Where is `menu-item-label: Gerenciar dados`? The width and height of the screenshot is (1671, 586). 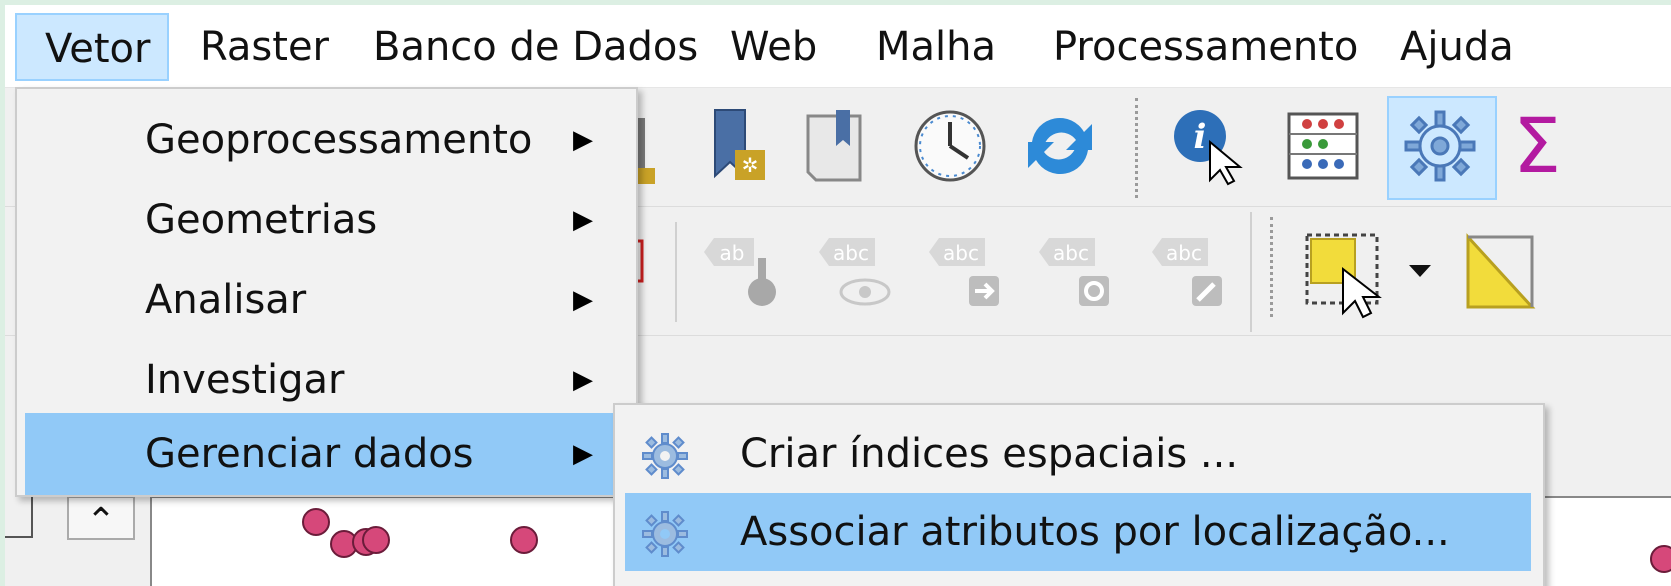 menu-item-label: Gerenciar dados is located at coordinates (309, 454).